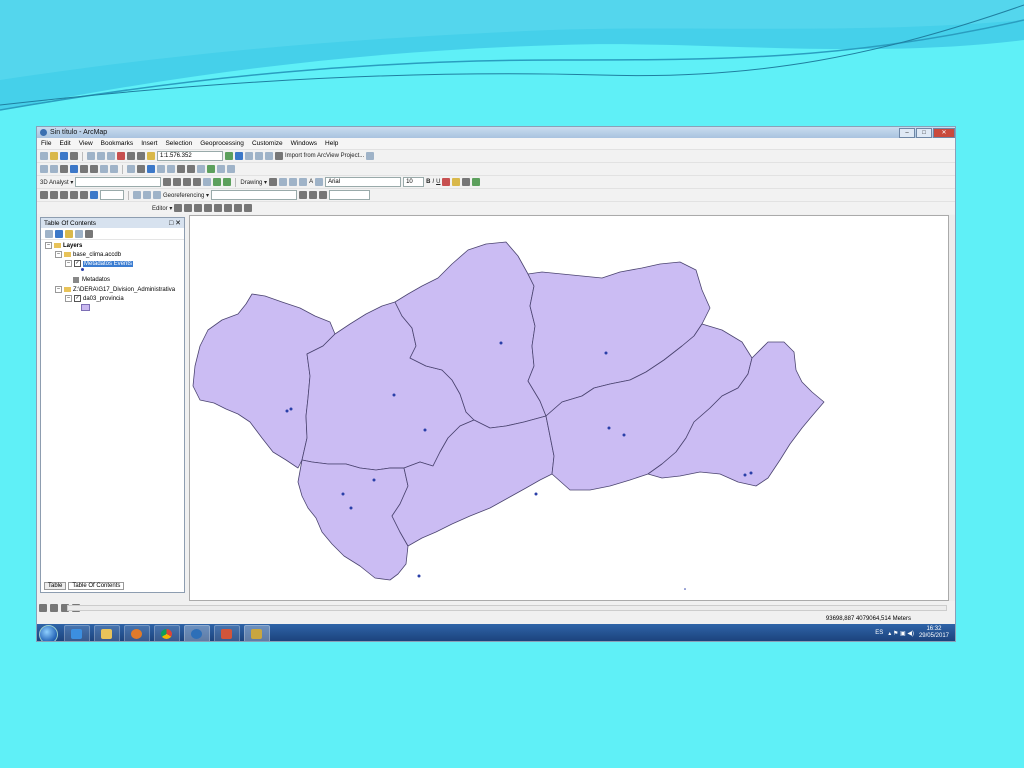  What do you see at coordinates (54, 156) in the screenshot?
I see `open-icon` at bounding box center [54, 156].